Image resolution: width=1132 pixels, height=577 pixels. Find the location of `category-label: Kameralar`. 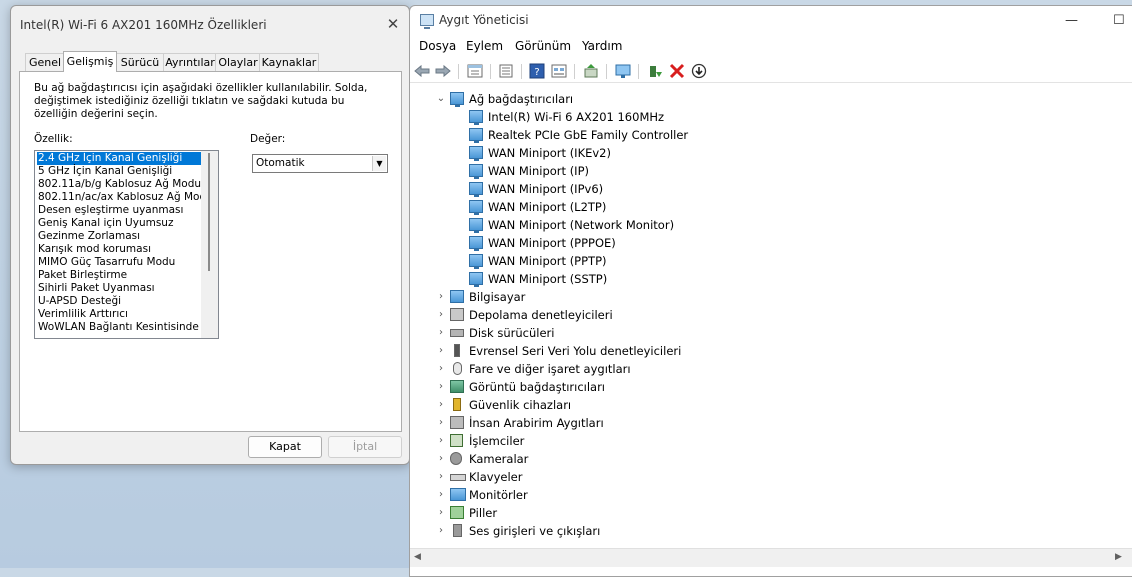

category-label: Kameralar is located at coordinates (499, 459).